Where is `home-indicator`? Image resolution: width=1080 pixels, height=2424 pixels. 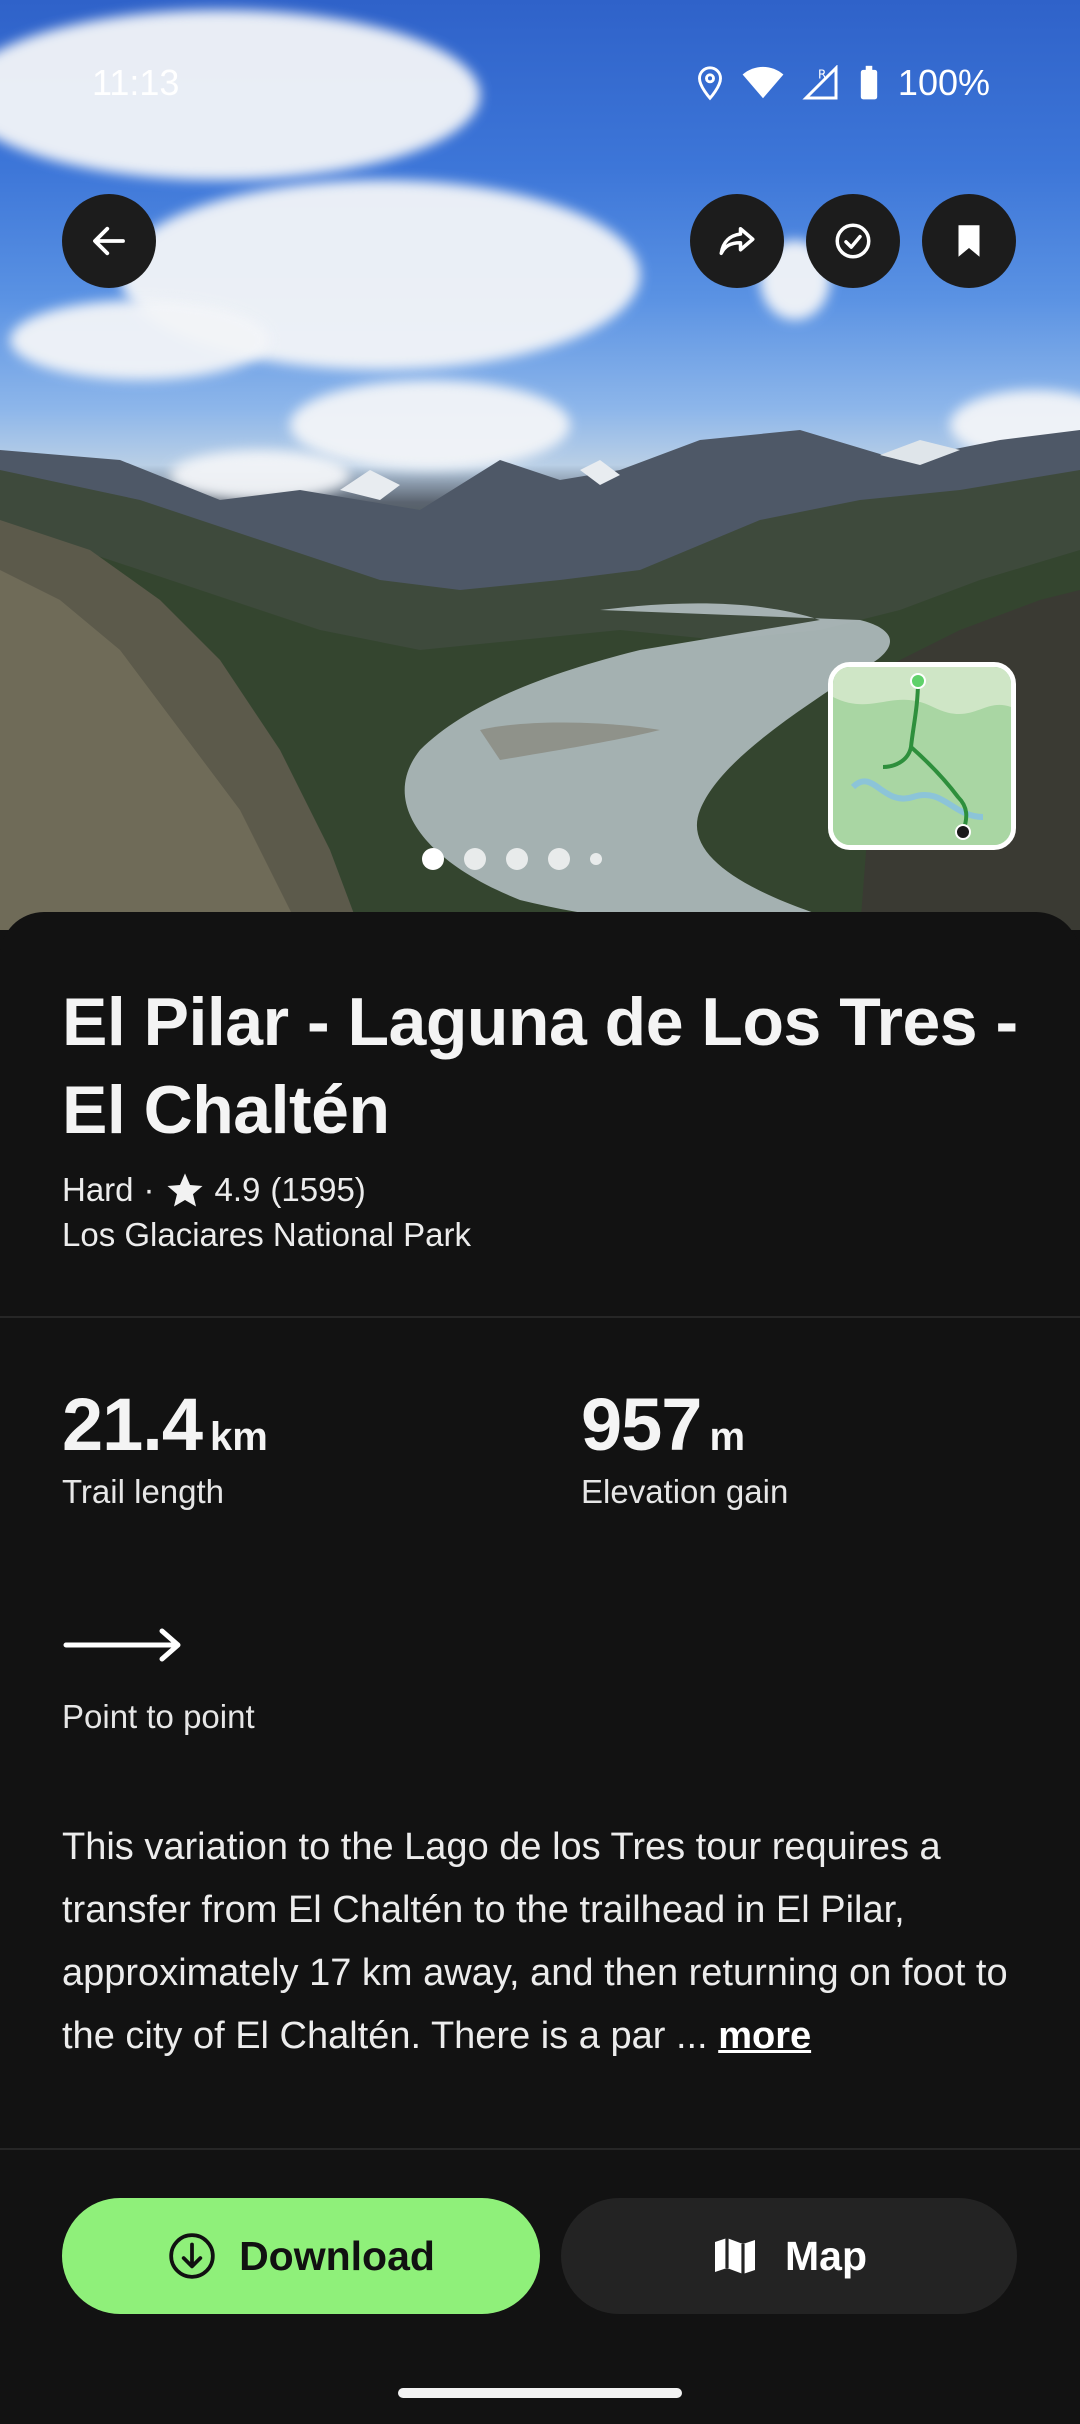
home-indicator is located at coordinates (540, 2393).